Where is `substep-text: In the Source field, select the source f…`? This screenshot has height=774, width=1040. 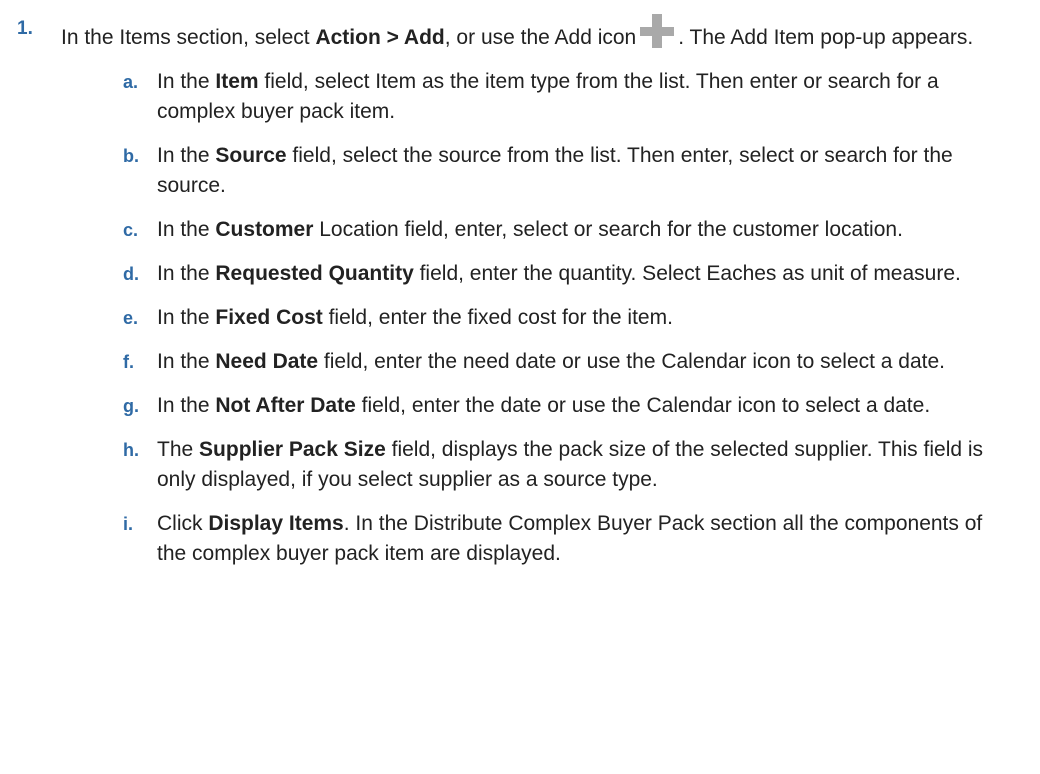 substep-text: In the Source field, select the source f… is located at coordinates (555, 170).